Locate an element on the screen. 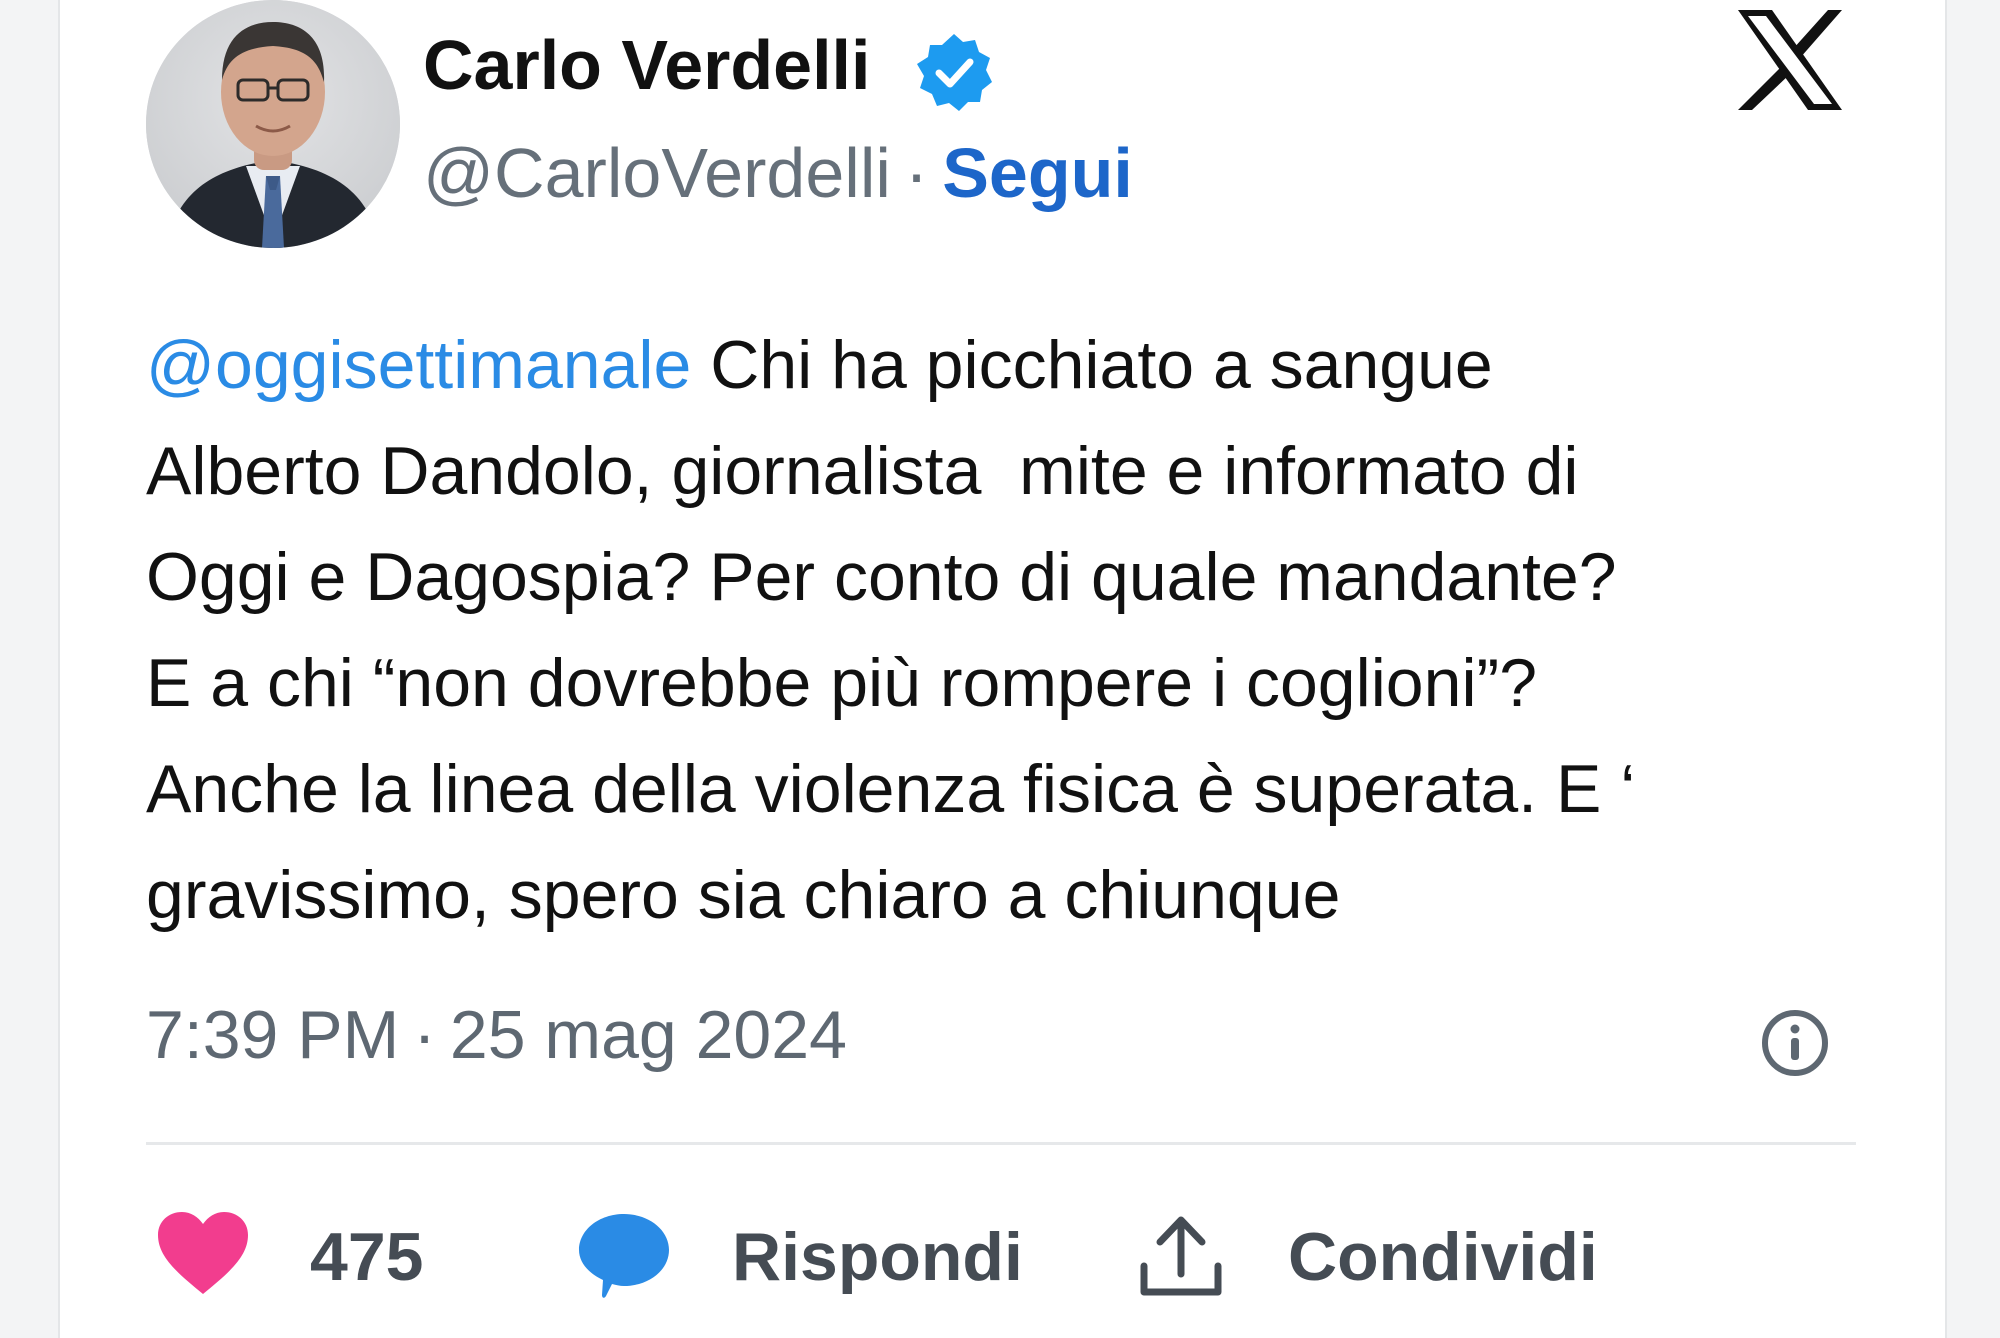  share-button: Condividi is located at coordinates (1443, 1257).